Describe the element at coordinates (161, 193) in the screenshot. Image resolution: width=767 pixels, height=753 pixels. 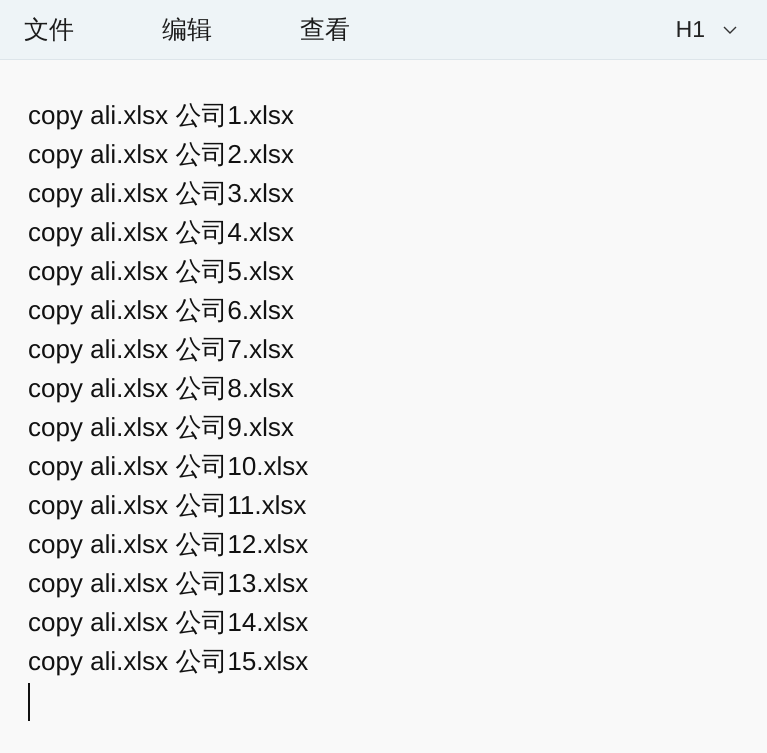
I see `text-line: copy ali.xlsx 公司3.xlsx` at that location.